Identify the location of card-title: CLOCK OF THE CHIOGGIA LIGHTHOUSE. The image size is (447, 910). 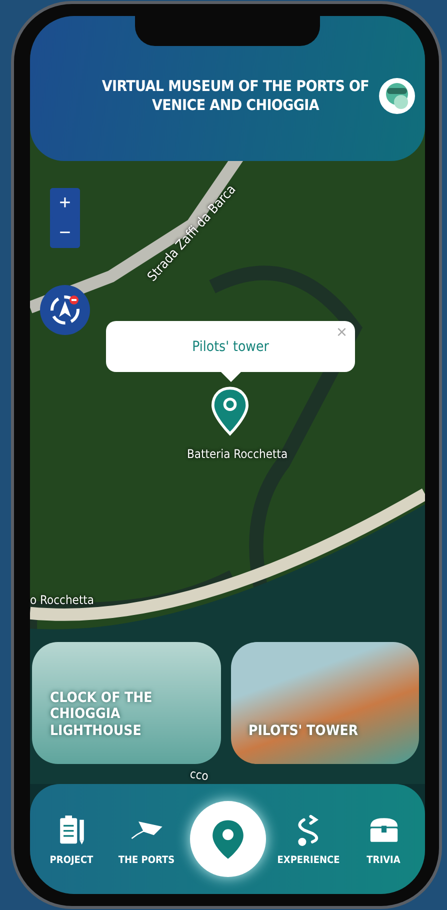
(102, 715).